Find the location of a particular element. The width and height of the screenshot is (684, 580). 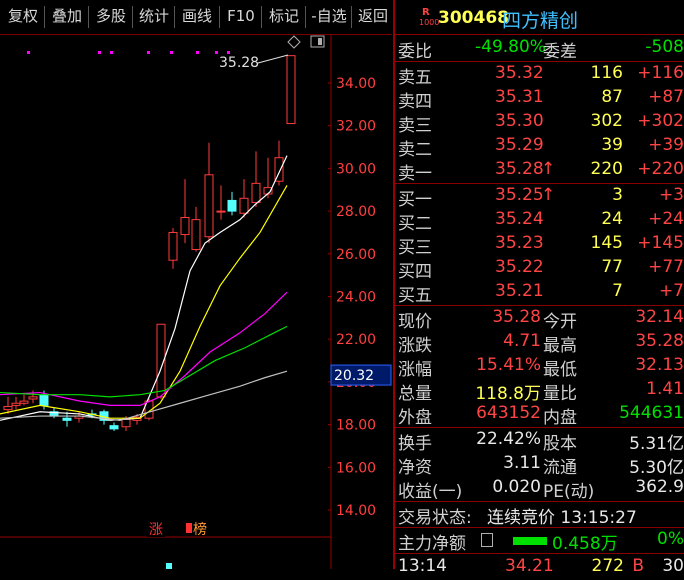

window-toggle-icon is located at coordinates (317, 41).